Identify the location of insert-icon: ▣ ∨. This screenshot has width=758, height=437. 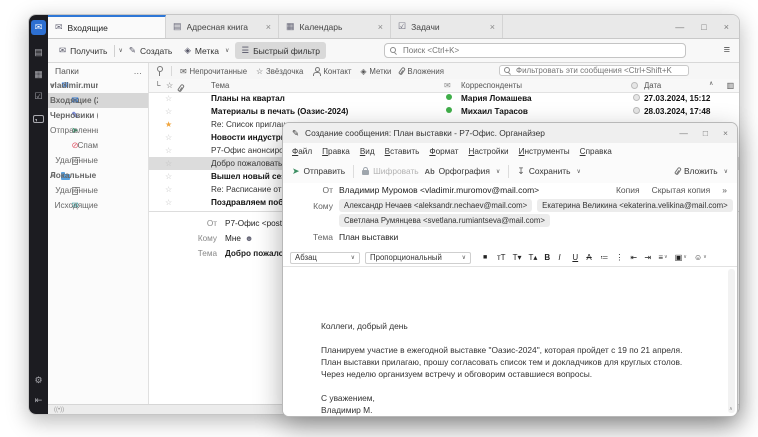
(681, 257).